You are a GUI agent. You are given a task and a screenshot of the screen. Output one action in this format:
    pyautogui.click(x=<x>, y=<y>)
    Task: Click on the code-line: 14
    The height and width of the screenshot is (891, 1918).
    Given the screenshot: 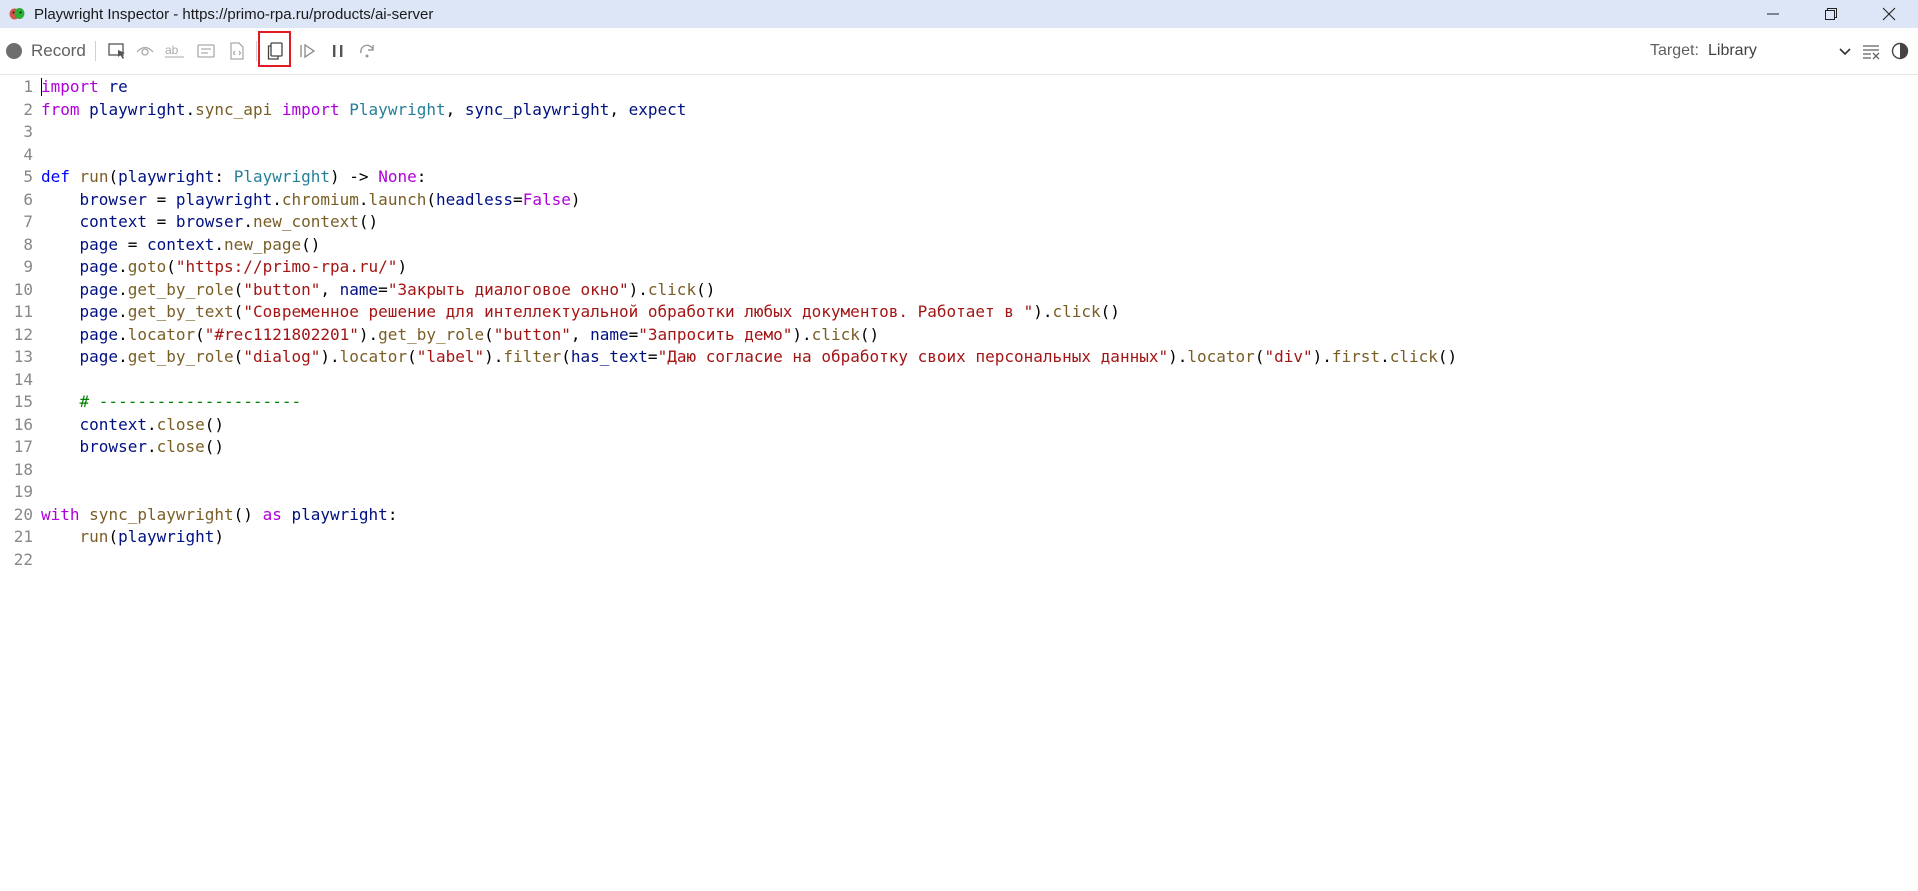 What is the action you would take?
    pyautogui.click(x=959, y=380)
    